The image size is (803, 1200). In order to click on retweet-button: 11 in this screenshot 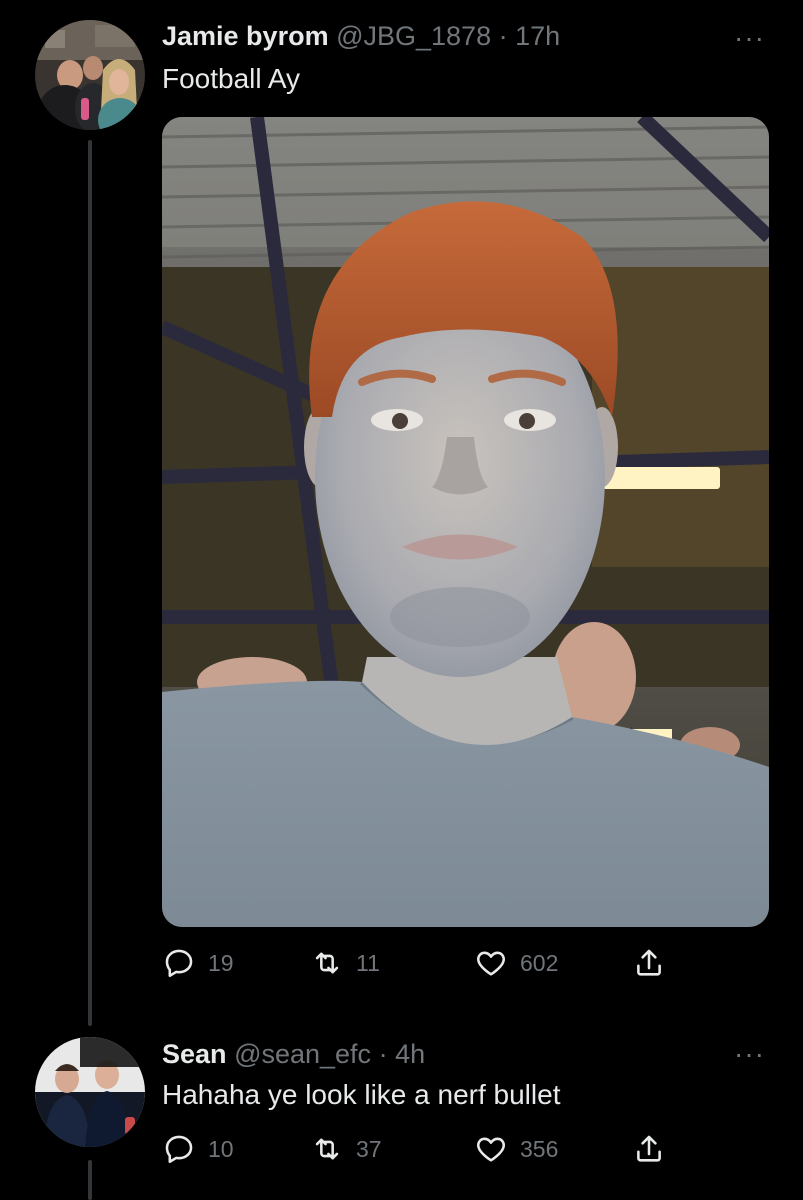, I will do `click(345, 963)`.